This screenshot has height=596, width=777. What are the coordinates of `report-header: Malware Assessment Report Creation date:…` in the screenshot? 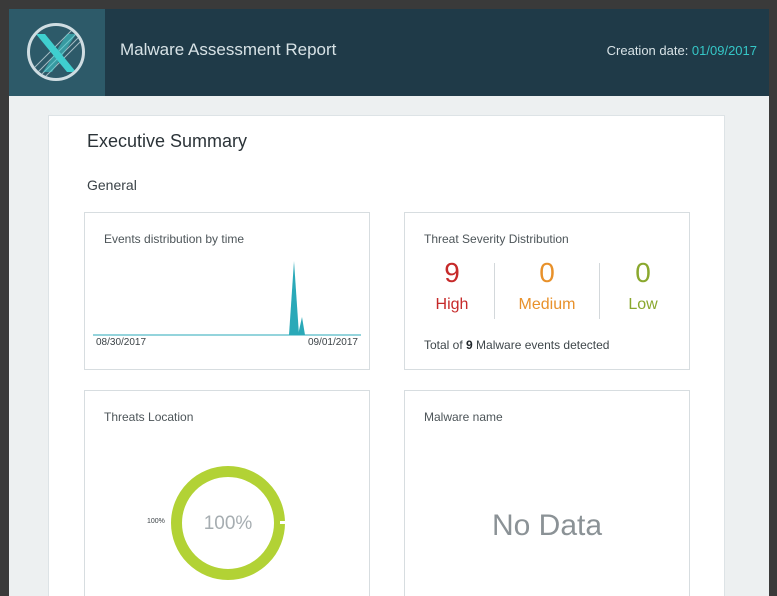 It's located at (389, 52).